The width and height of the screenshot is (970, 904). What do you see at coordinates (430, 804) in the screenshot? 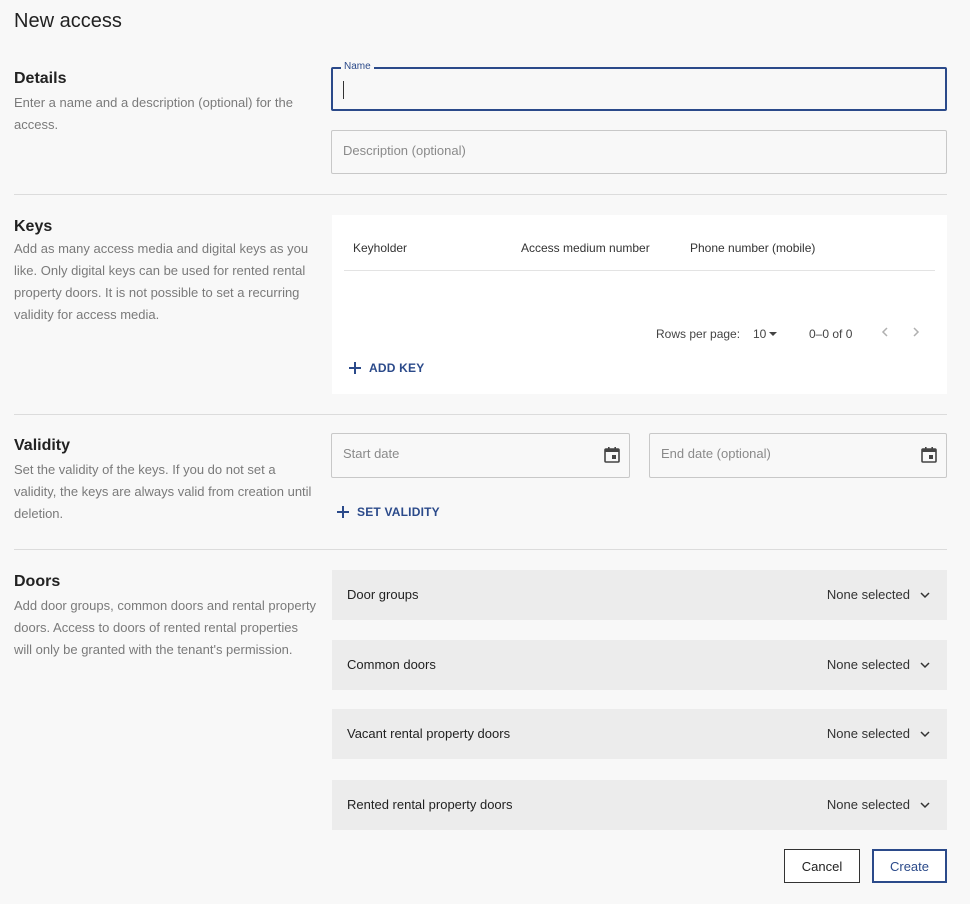
I see `door-row-label: Rented rental property doors` at bounding box center [430, 804].